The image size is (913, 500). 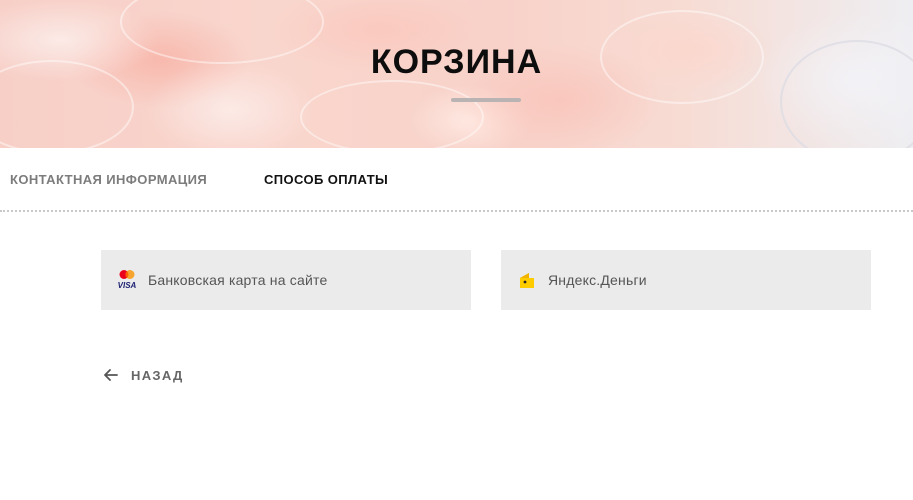 What do you see at coordinates (326, 179) in the screenshot?
I see `tab-payment-method: СПОСОБ ОПЛАТЫ` at bounding box center [326, 179].